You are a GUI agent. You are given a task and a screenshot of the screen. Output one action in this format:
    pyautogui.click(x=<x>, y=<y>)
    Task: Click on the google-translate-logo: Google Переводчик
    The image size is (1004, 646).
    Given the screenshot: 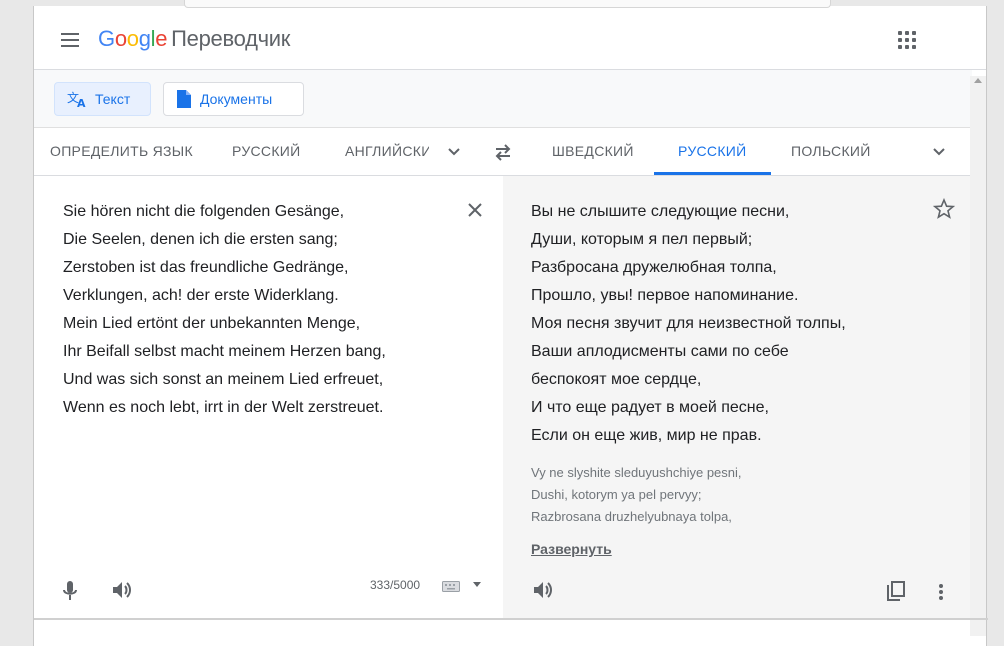 What is the action you would take?
    pyautogui.click(x=194, y=39)
    